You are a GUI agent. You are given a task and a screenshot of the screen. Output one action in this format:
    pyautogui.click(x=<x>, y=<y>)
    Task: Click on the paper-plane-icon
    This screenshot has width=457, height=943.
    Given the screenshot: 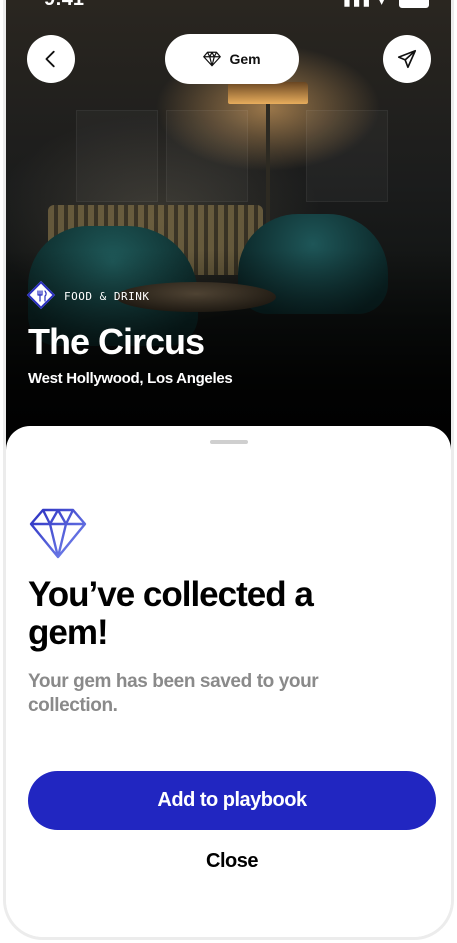 What is the action you would take?
    pyautogui.click(x=407, y=59)
    